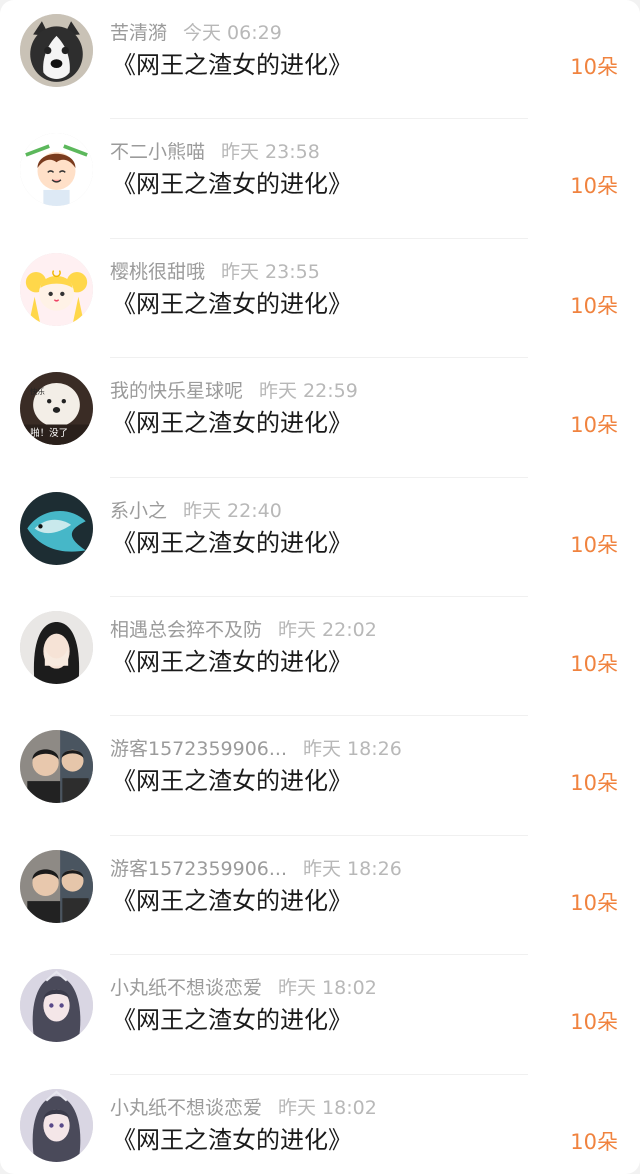  I want to click on avatar-sailor-moon-girl, so click(56, 289).